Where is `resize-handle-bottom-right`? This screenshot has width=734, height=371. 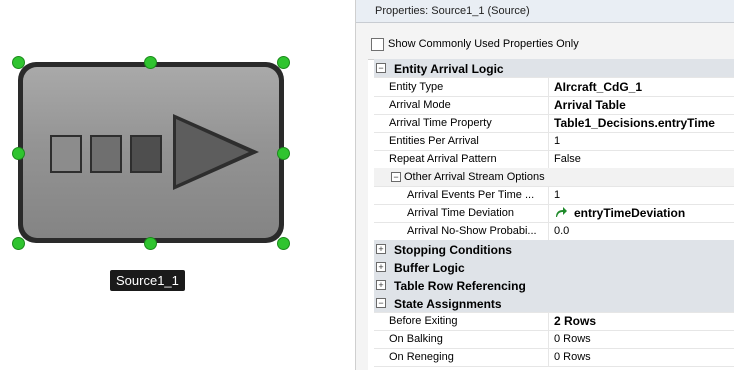 resize-handle-bottom-right is located at coordinates (283, 243).